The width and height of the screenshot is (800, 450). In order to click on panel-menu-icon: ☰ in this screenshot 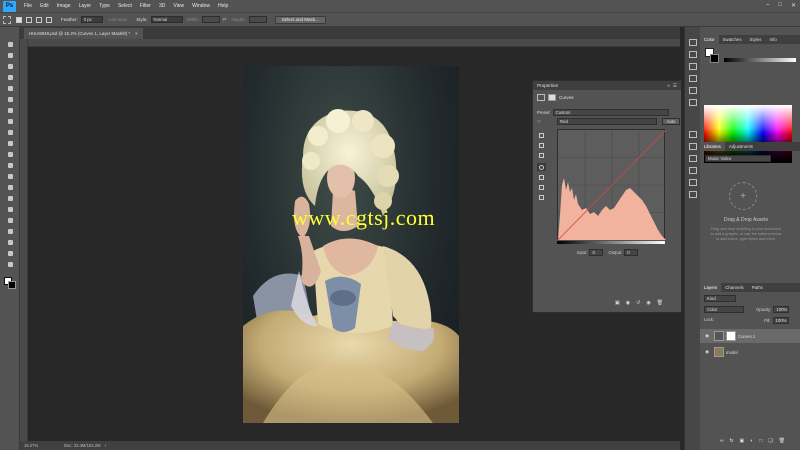, I will do `click(675, 86)`.